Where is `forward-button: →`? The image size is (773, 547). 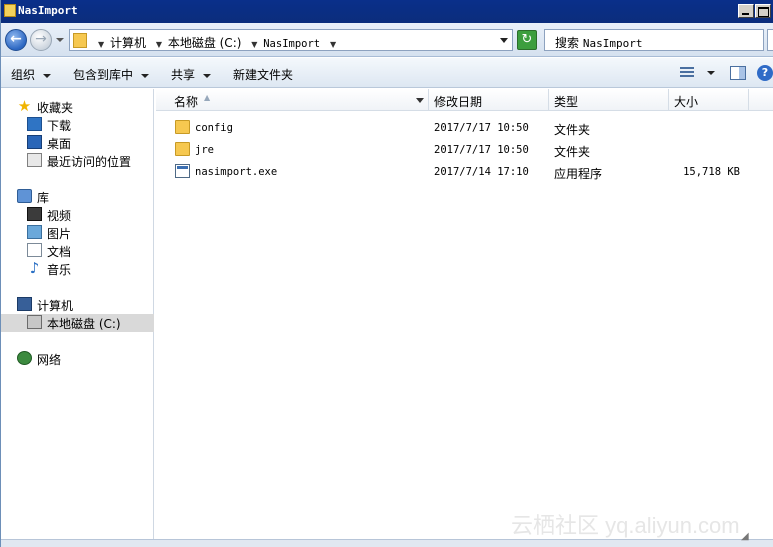 forward-button: → is located at coordinates (41, 40).